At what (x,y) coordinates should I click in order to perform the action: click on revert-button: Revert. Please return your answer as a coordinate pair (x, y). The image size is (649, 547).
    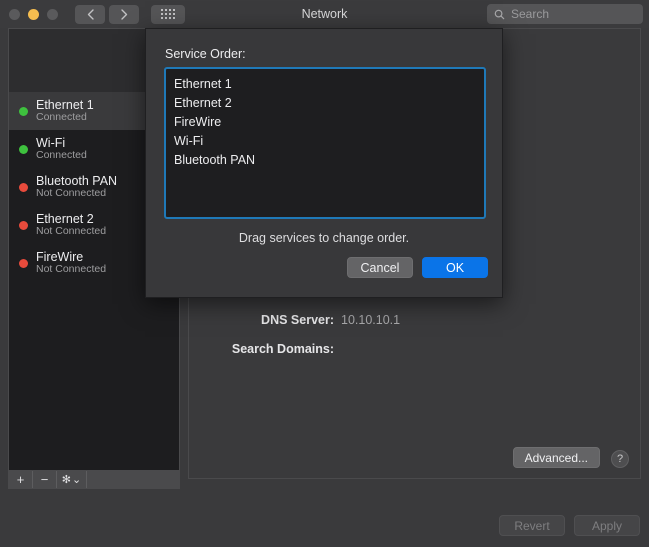
    Looking at the image, I should click on (532, 525).